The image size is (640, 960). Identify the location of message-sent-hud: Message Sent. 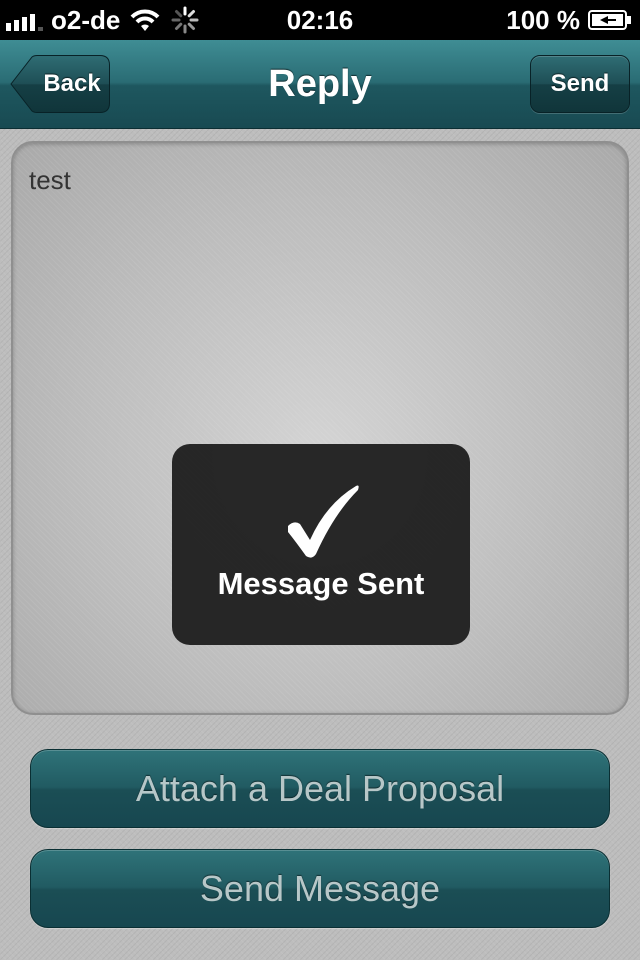
(321, 544).